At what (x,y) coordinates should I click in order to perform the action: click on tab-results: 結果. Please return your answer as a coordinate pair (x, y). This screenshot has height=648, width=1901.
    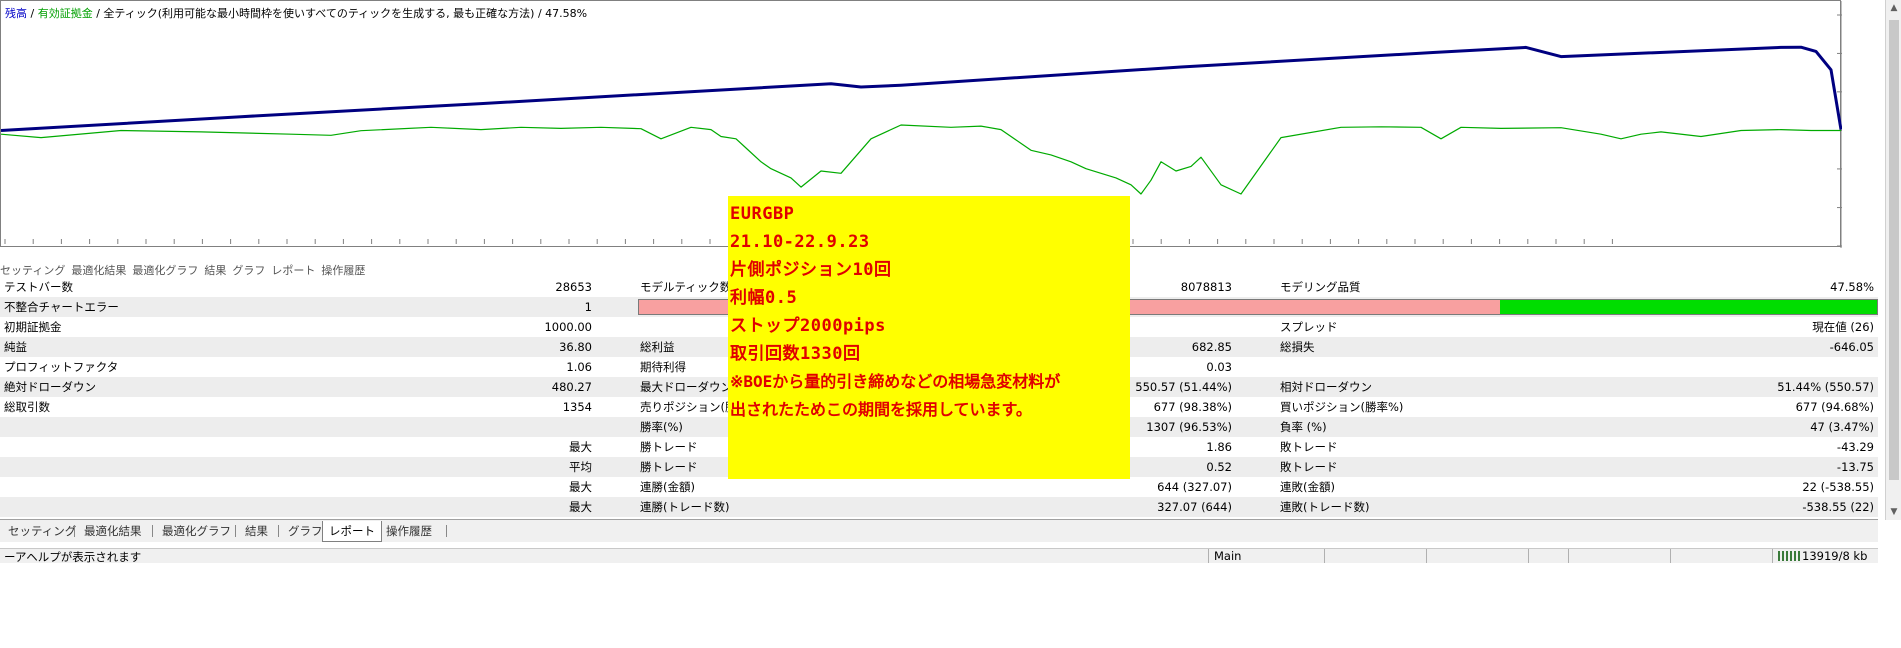
    Looking at the image, I should click on (256, 531).